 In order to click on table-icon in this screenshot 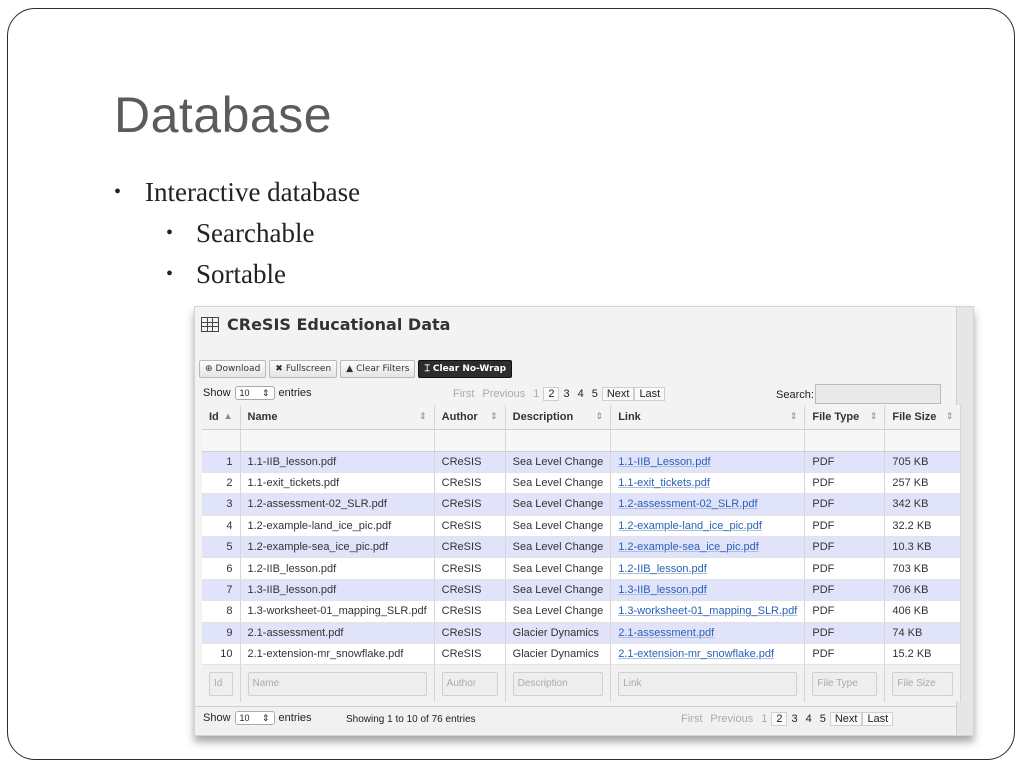, I will do `click(210, 324)`.